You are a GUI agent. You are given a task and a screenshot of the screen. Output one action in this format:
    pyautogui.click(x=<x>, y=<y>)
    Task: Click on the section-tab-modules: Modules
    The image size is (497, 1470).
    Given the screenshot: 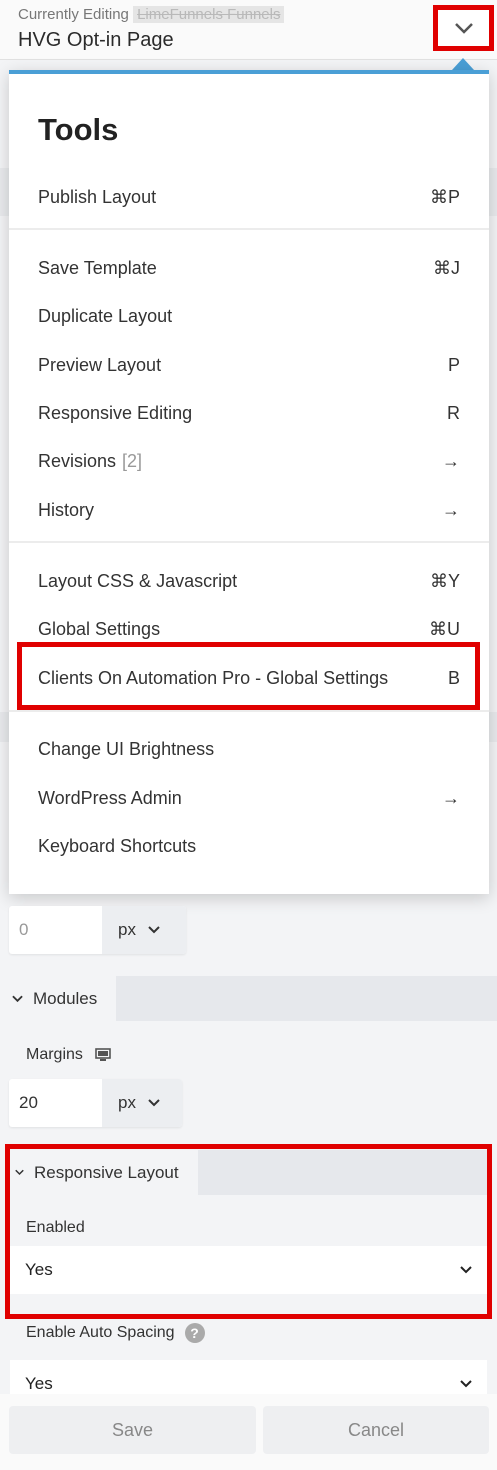 What is the action you would take?
    pyautogui.click(x=58, y=998)
    